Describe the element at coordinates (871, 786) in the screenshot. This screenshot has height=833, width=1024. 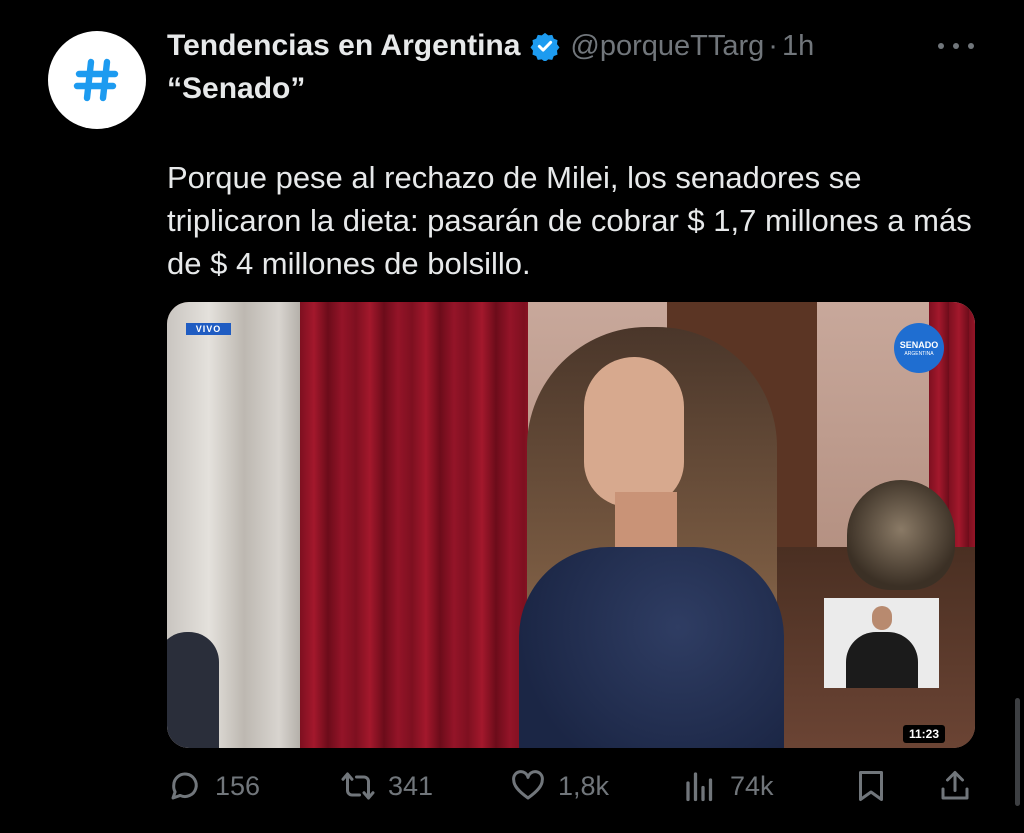
I see `bookmark-icon` at that location.